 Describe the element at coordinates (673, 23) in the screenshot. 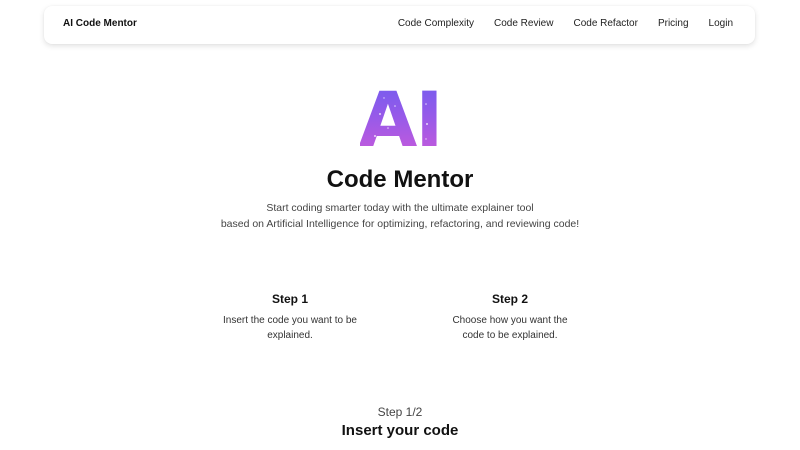

I see `nav-link-pricing: Pricing` at that location.